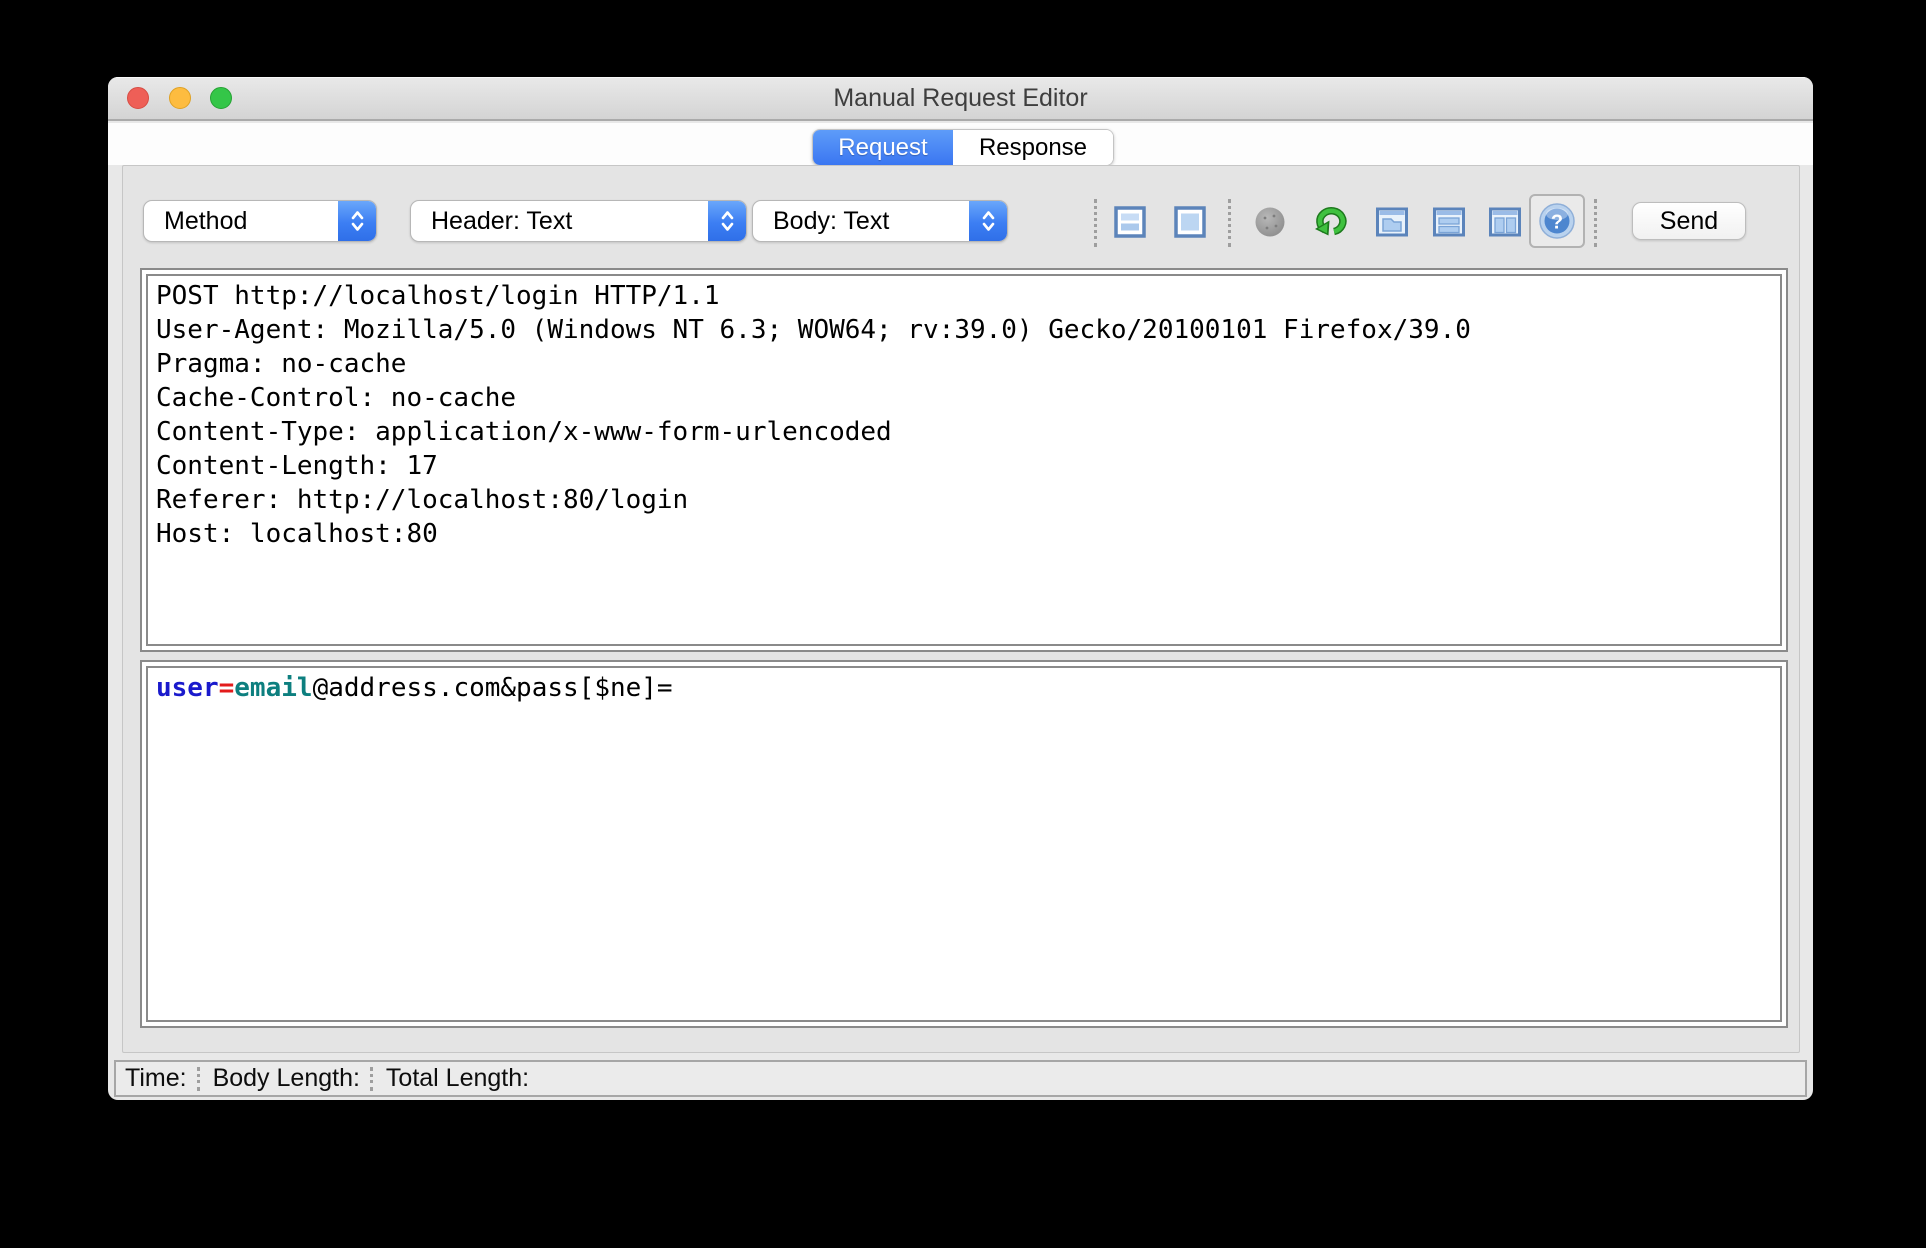 The image size is (1926, 1248). Describe the element at coordinates (297, 534) in the screenshot. I see `header-line: Host: localhost:80` at that location.